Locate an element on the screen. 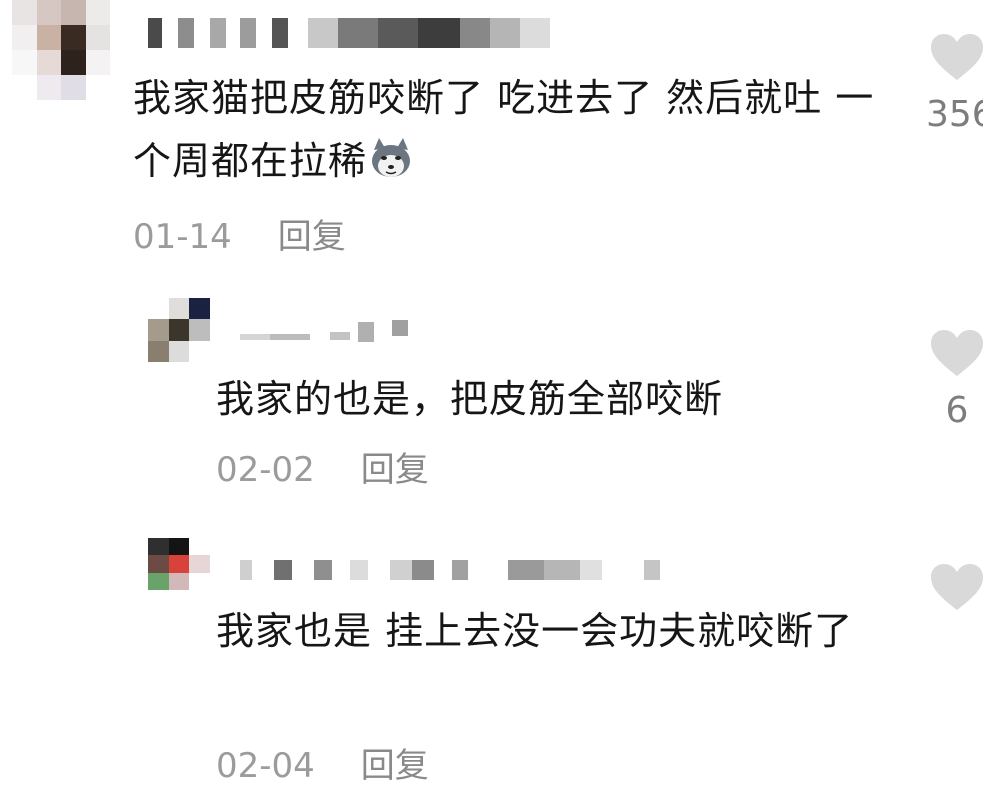  comment-text-value: 我家猫把皮筋咬断了 吃进去了 然后就吐 一个周都在拉稀 is located at coordinates (504, 129).